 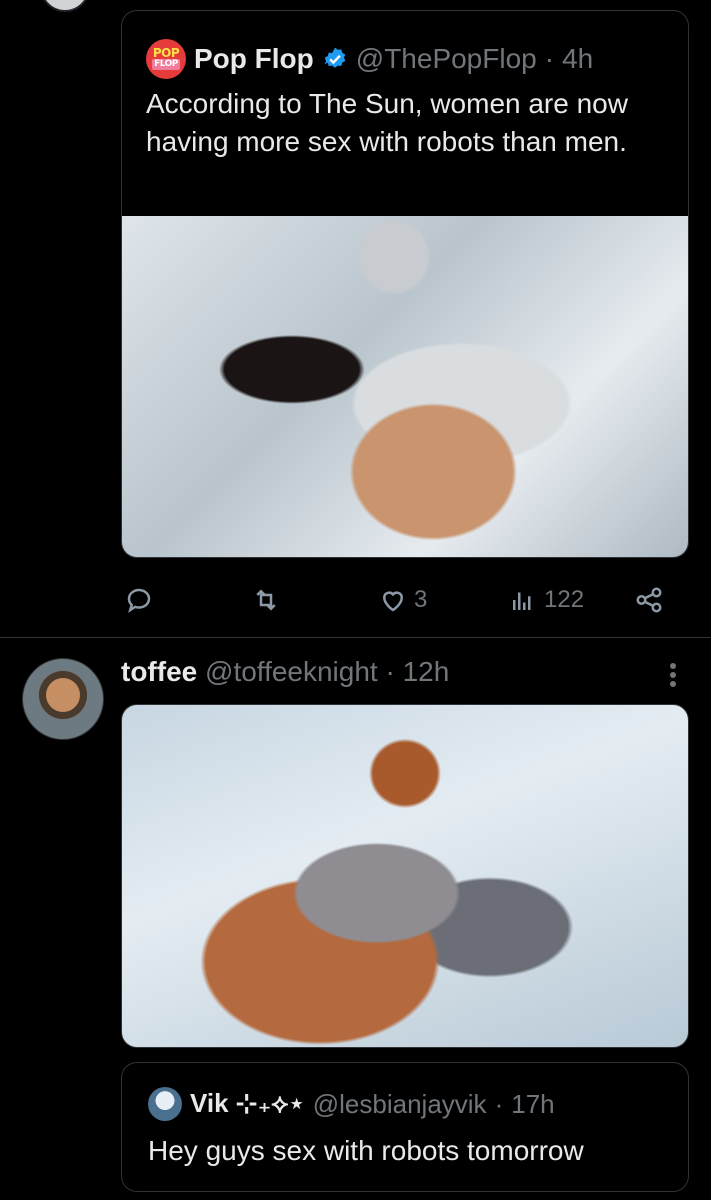 I want to click on handle: @toffeeknight, so click(x=291, y=671).